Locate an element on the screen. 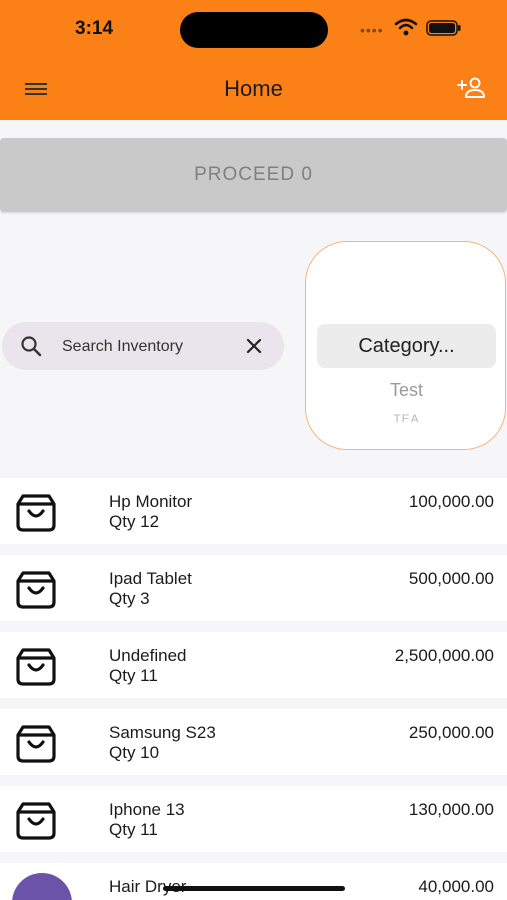 This screenshot has height=900, width=507. product-name: Iphone 13 is located at coordinates (147, 809).